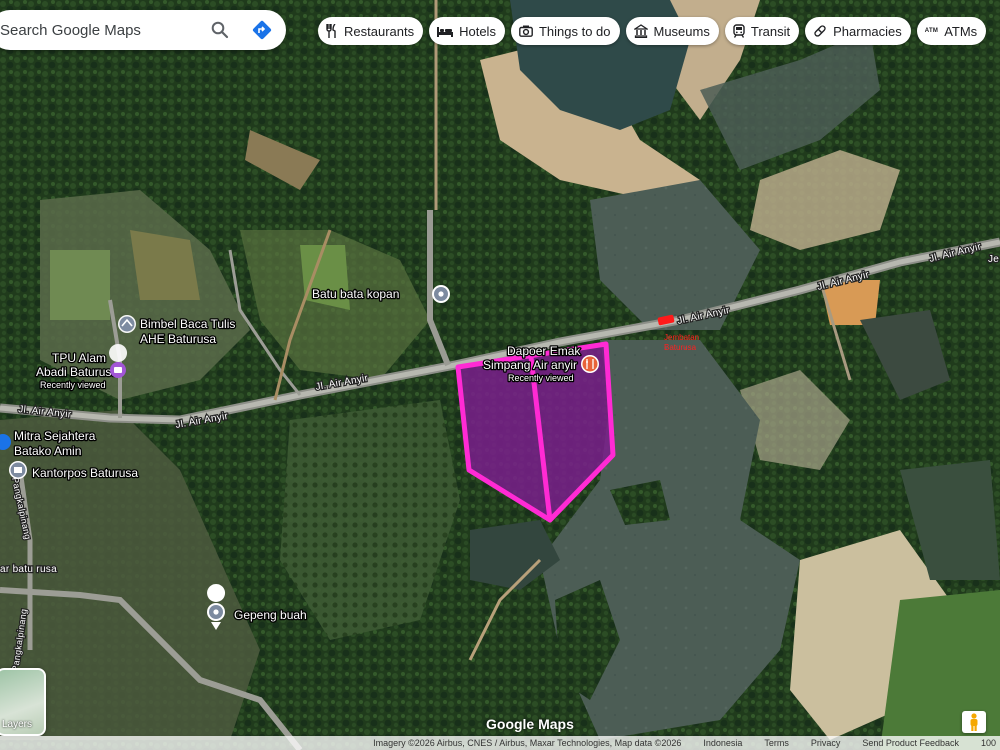 The image size is (1000, 750). What do you see at coordinates (477, 31) in the screenshot?
I see `chip-label: Hotels` at bounding box center [477, 31].